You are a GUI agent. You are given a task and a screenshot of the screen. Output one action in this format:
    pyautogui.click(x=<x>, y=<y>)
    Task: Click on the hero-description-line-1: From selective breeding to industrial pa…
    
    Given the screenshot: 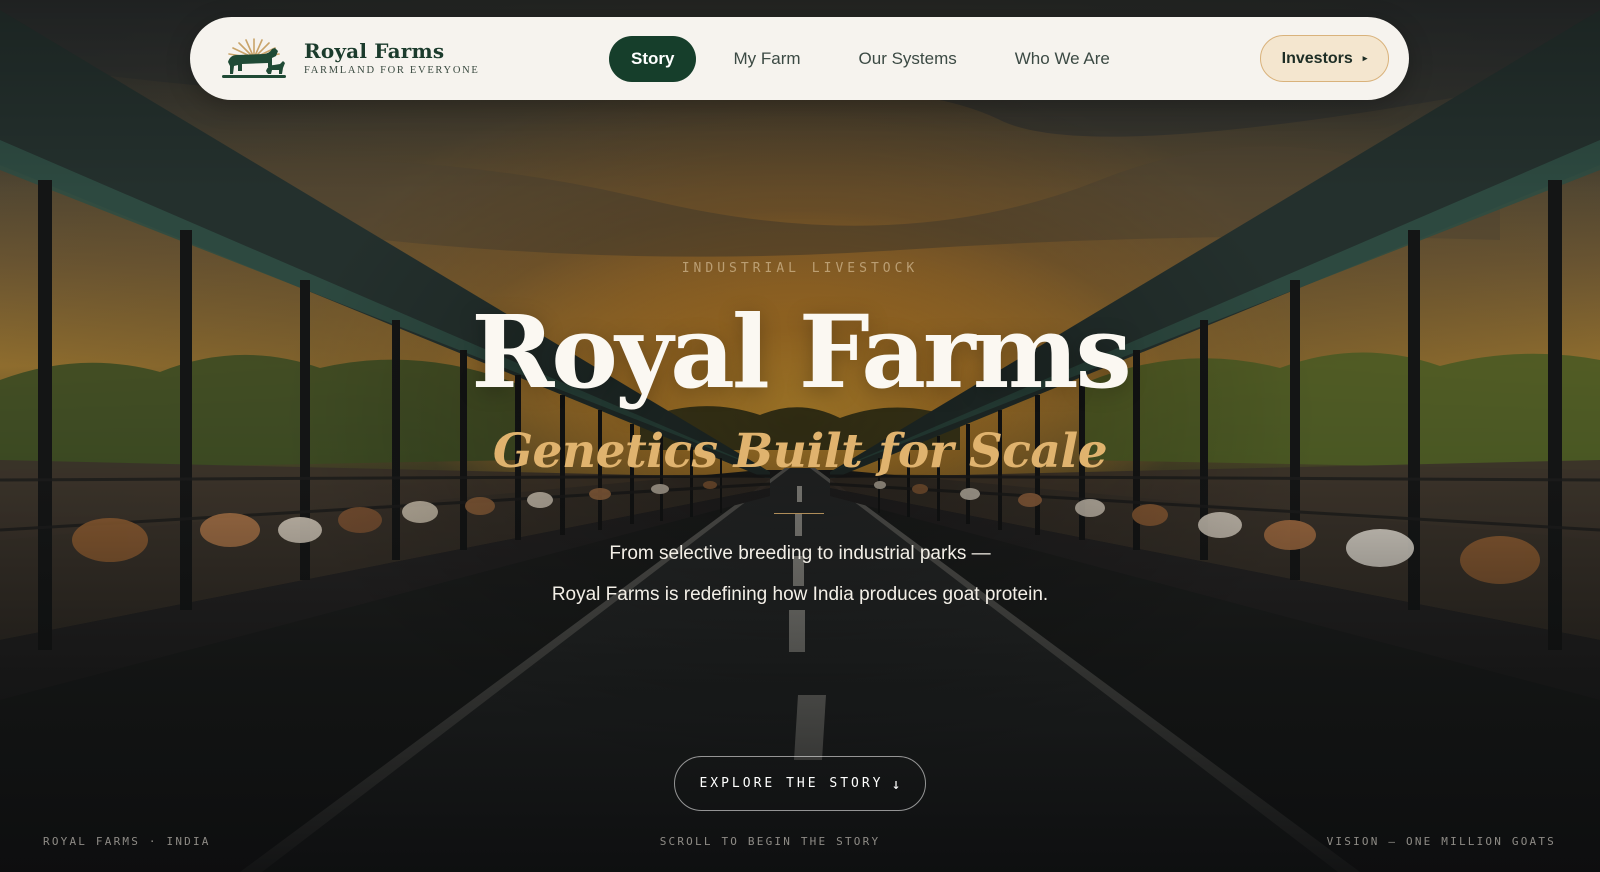 What is the action you would take?
    pyautogui.click(x=800, y=553)
    